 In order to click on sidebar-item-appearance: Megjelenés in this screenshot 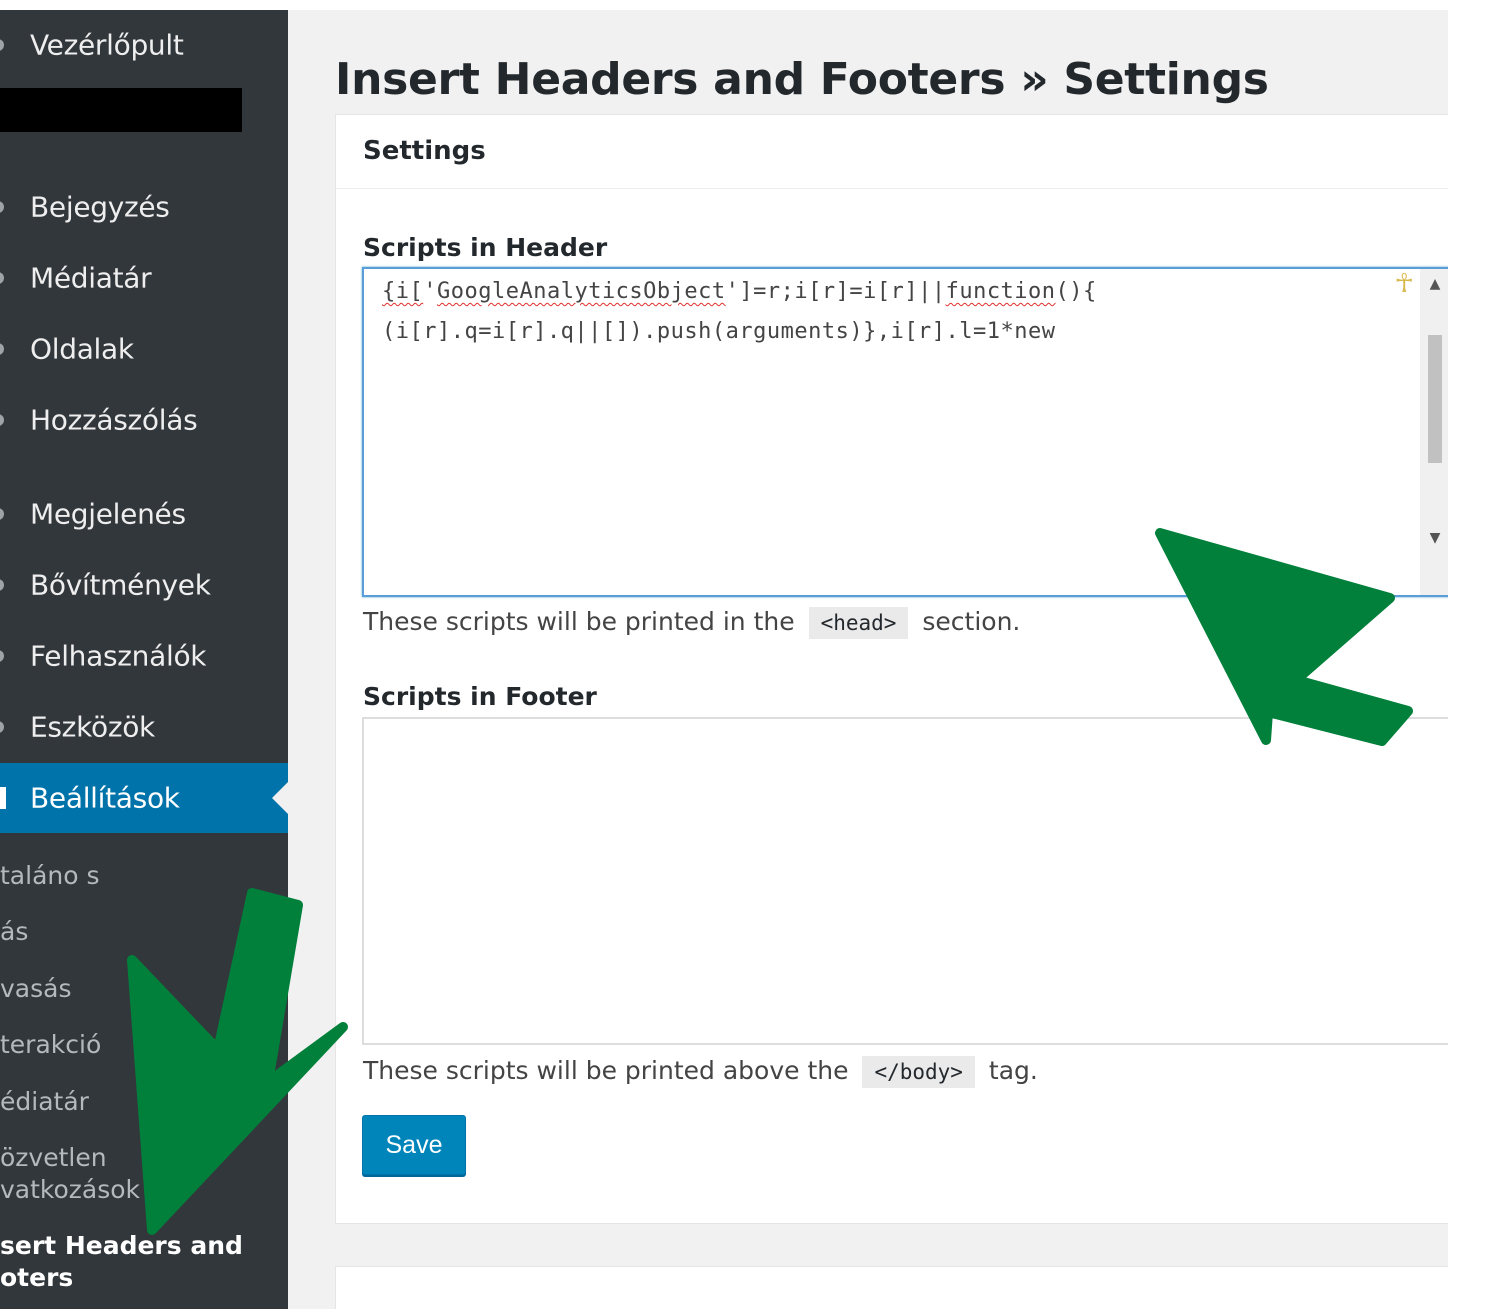, I will do `click(144, 514)`.